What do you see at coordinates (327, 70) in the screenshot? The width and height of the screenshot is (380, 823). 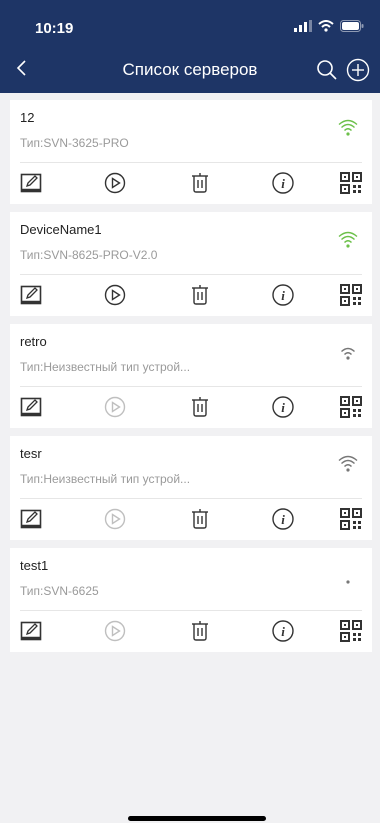 I see `search-icon` at bounding box center [327, 70].